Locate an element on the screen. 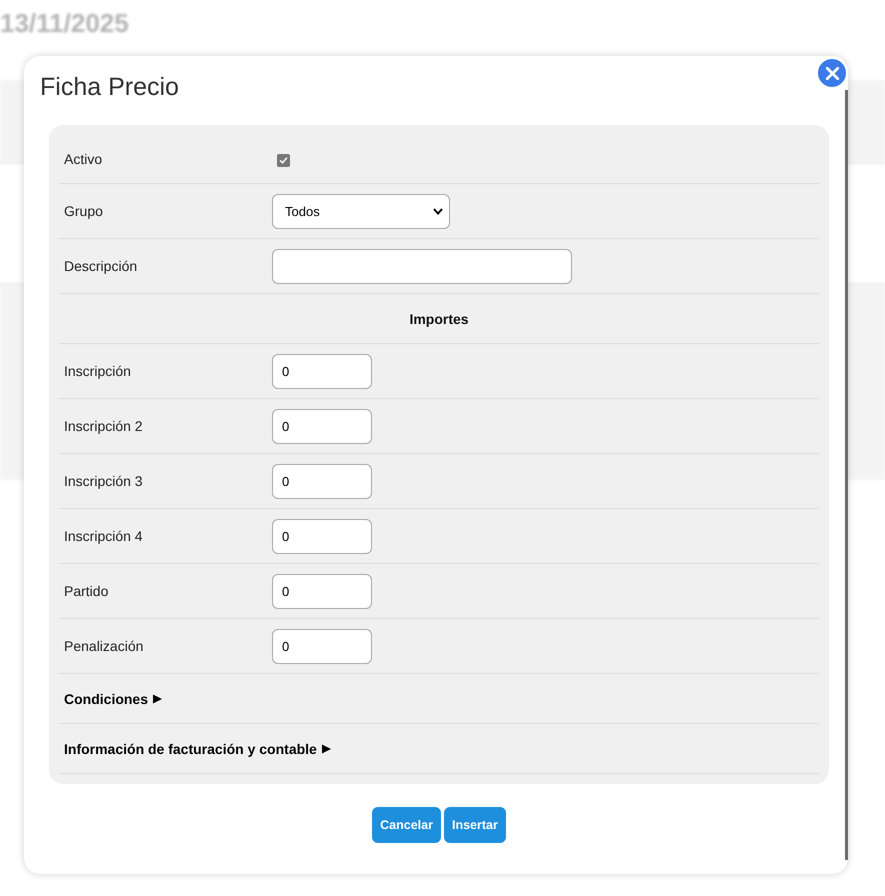 This screenshot has width=885, height=896. close-button is located at coordinates (832, 73).